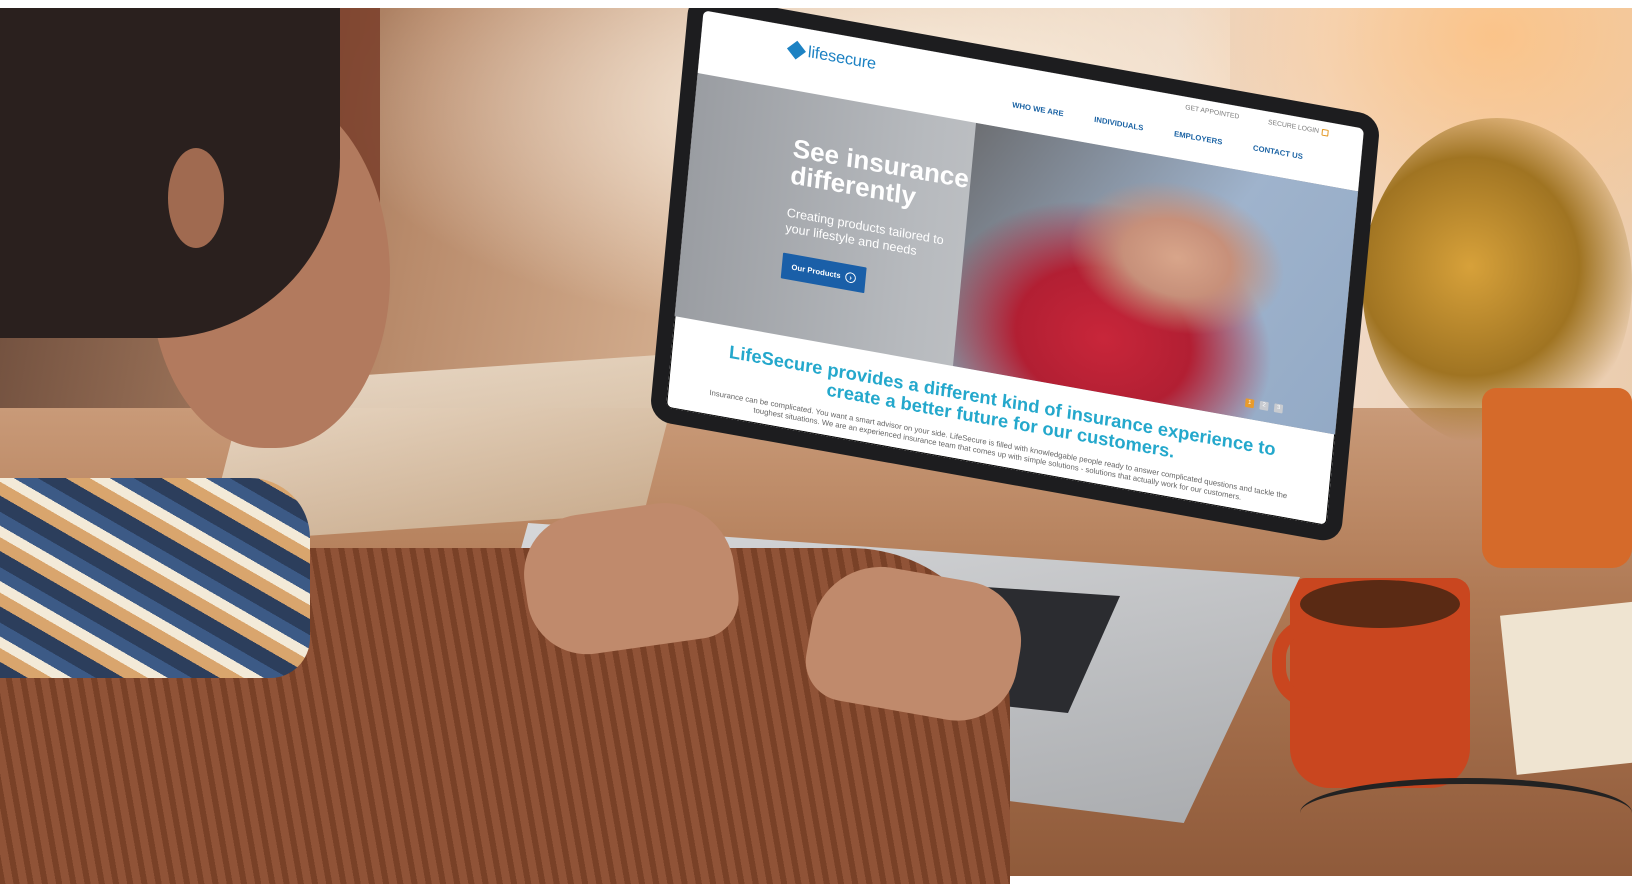 This screenshot has width=1632, height=884. I want to click on our-products-label: Our Products, so click(816, 271).